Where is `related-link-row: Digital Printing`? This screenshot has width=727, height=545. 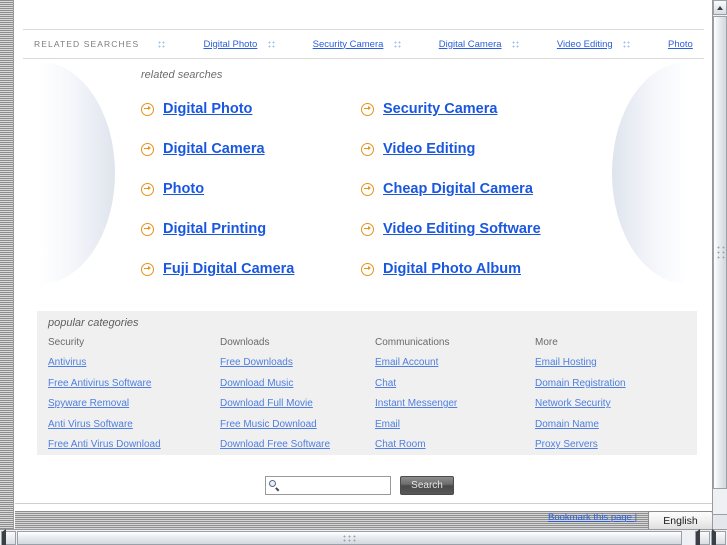 related-link-row: Digital Printing is located at coordinates (251, 229).